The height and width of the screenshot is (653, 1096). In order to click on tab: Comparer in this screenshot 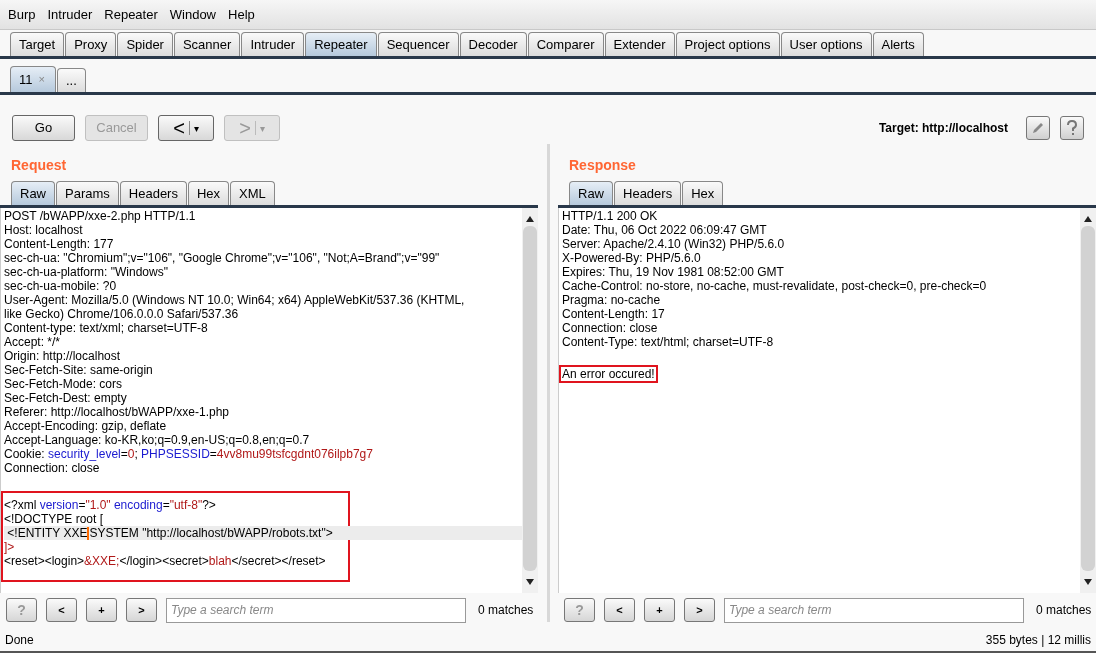, I will do `click(565, 44)`.